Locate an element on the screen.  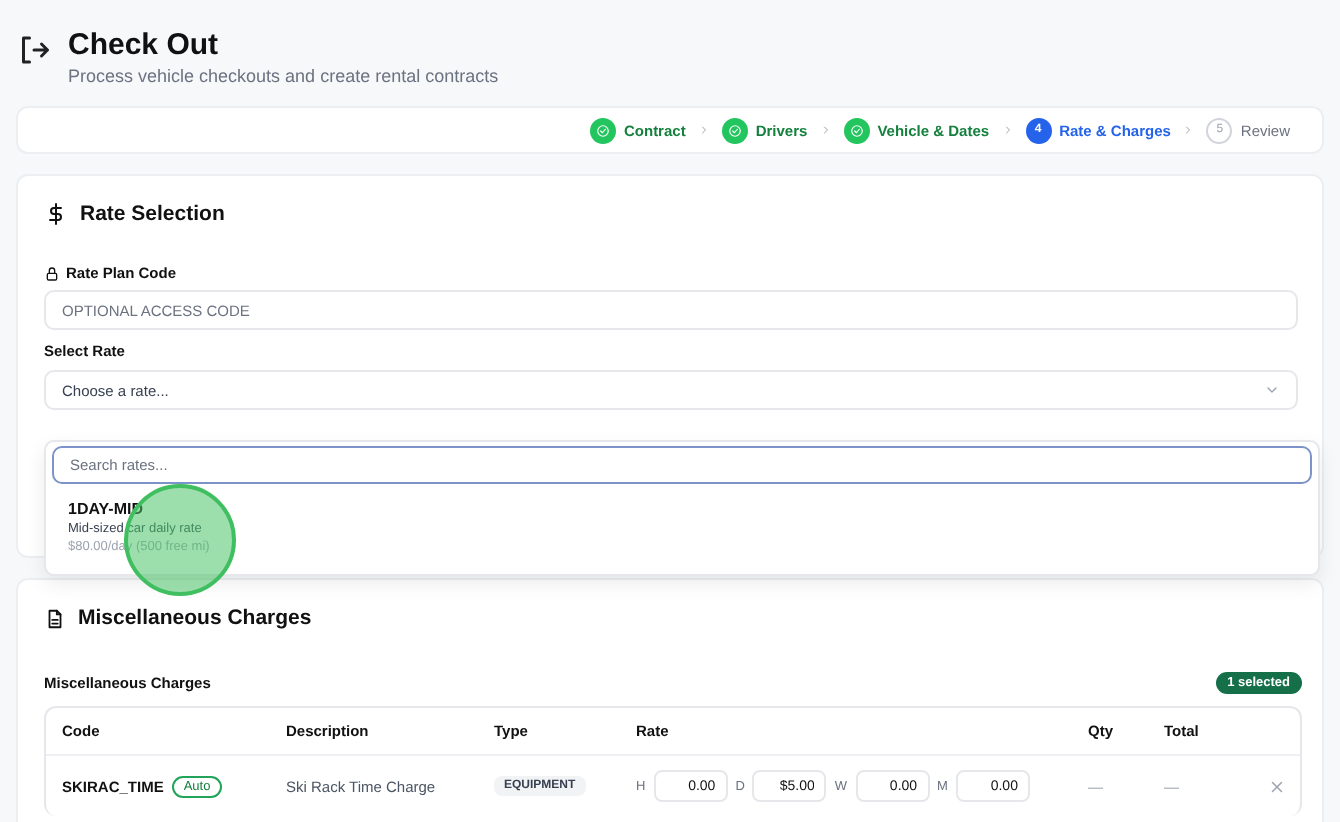
page-subtitle: Process vehicle checkouts and create rental contracts is located at coordinates (283, 76).